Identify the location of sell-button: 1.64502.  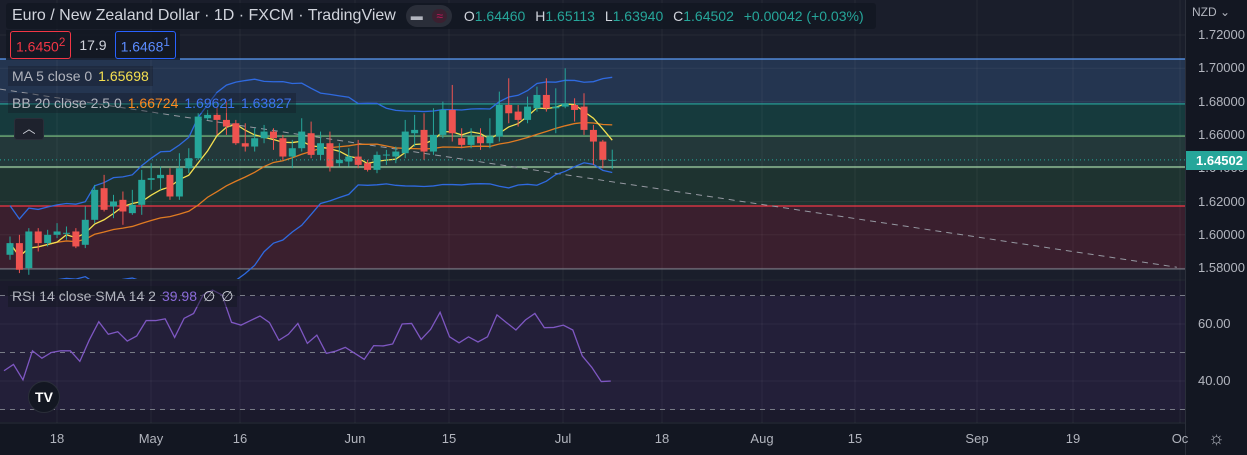
(41, 45).